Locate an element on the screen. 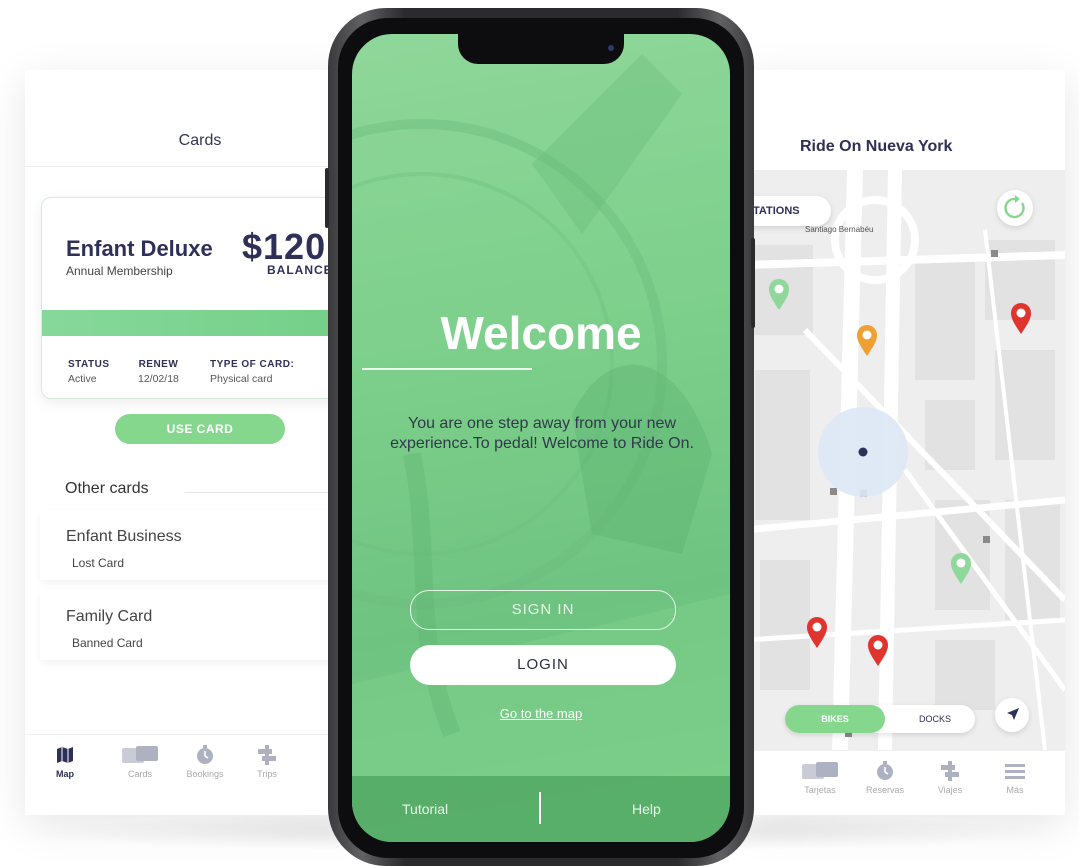 The height and width of the screenshot is (866, 1079). tutorial-link: Tutorial is located at coordinates (425, 809).